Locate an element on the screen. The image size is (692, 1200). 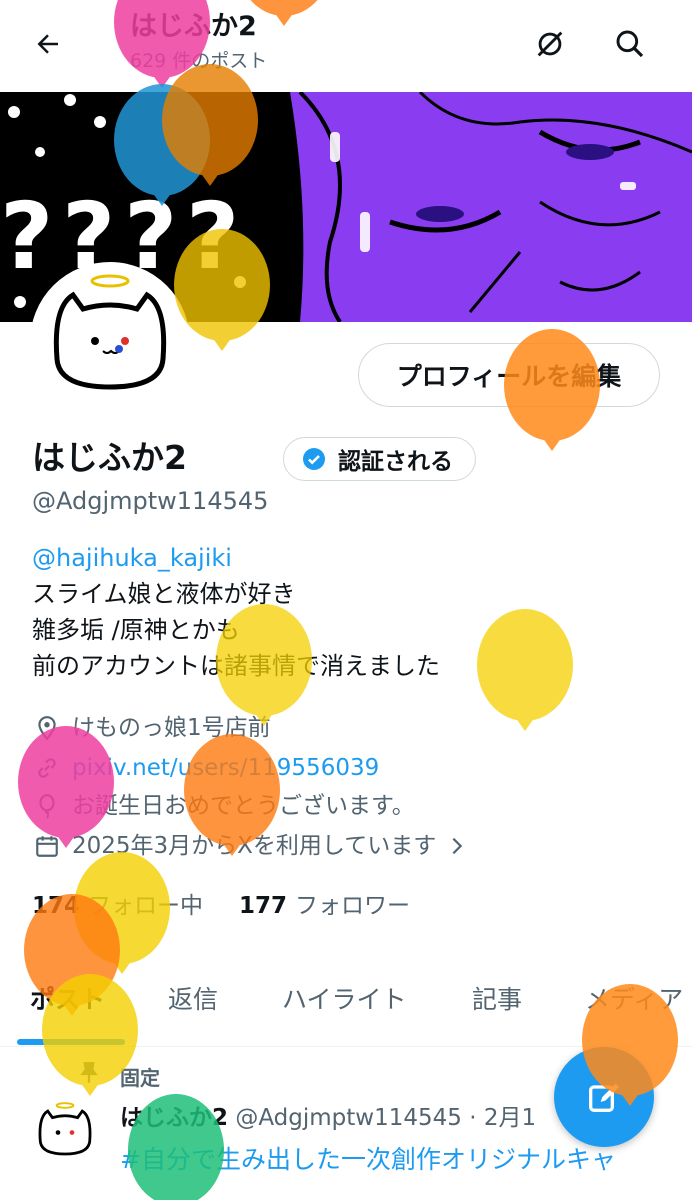
followers-link: 177 フォロワー is located at coordinates (324, 903).